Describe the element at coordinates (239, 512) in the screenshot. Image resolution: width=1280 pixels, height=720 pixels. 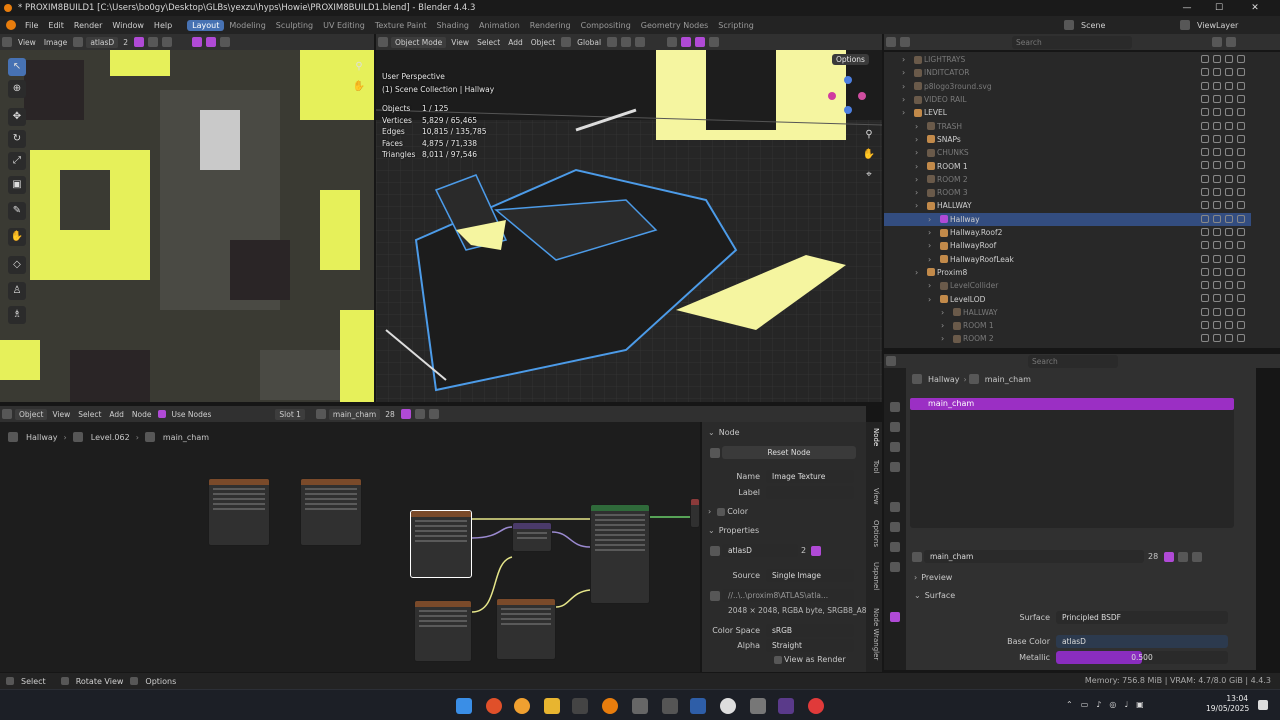
I see `texture-node` at that location.